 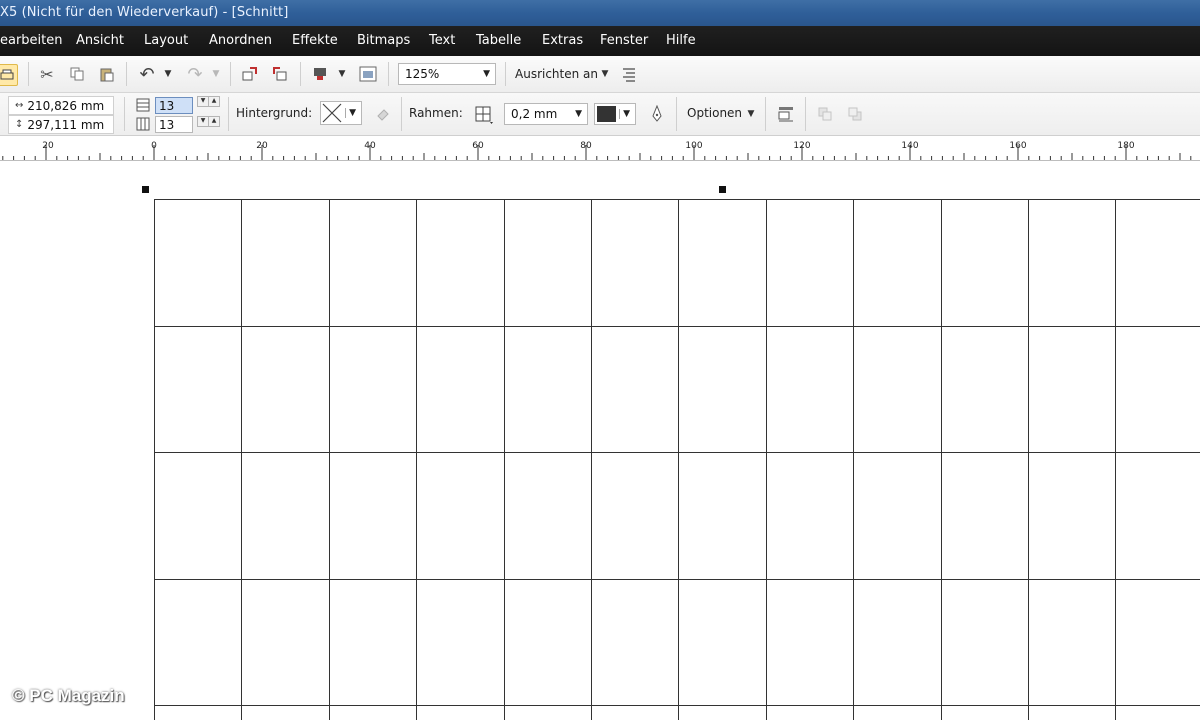 I want to click on border-label: Rahmen:, so click(x=436, y=113).